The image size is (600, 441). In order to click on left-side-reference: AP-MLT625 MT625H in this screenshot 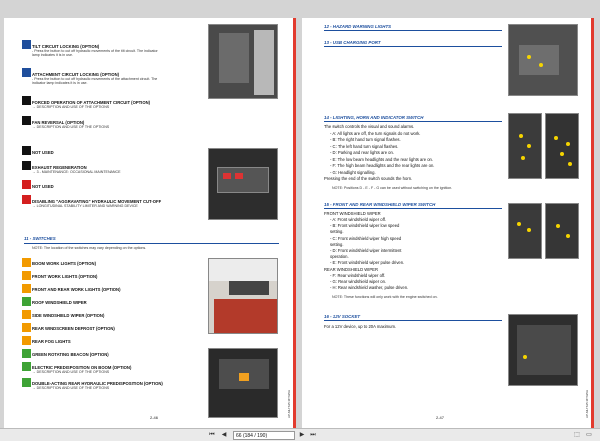, I will do `click(289, 403)`.